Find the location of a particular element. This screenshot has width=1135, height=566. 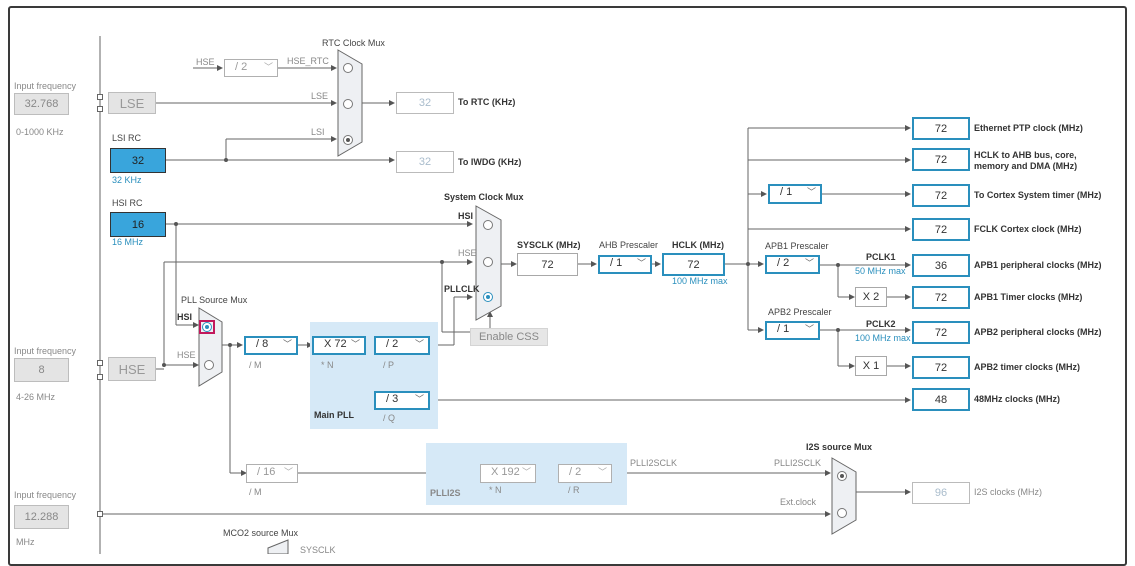

apb1-prescaler-label: APB1 Prescaler is located at coordinates (797, 246).